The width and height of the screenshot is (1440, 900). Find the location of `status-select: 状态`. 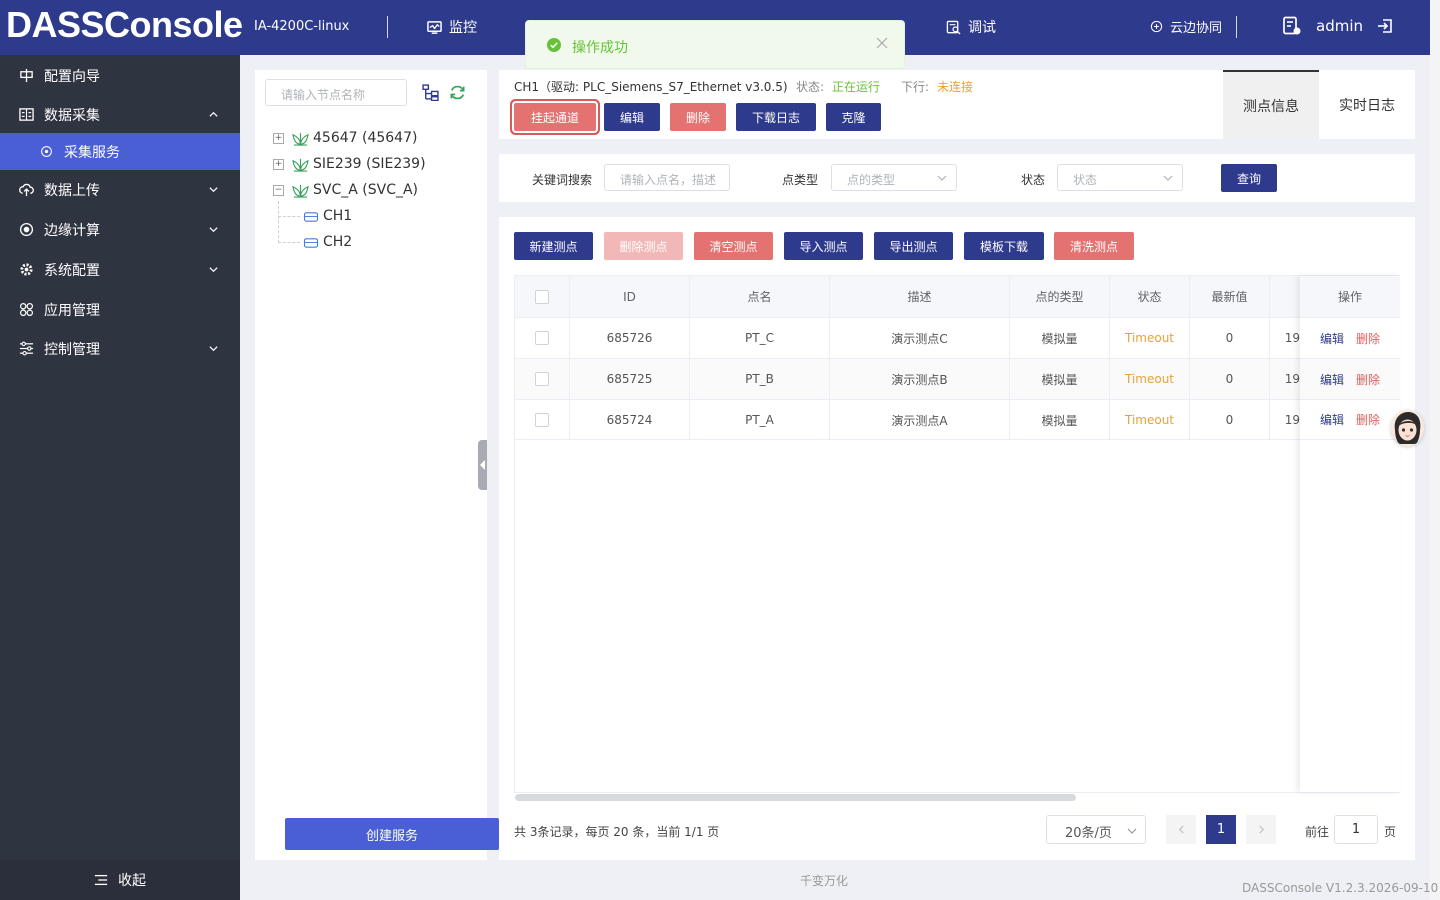

status-select: 状态 is located at coordinates (1120, 177).